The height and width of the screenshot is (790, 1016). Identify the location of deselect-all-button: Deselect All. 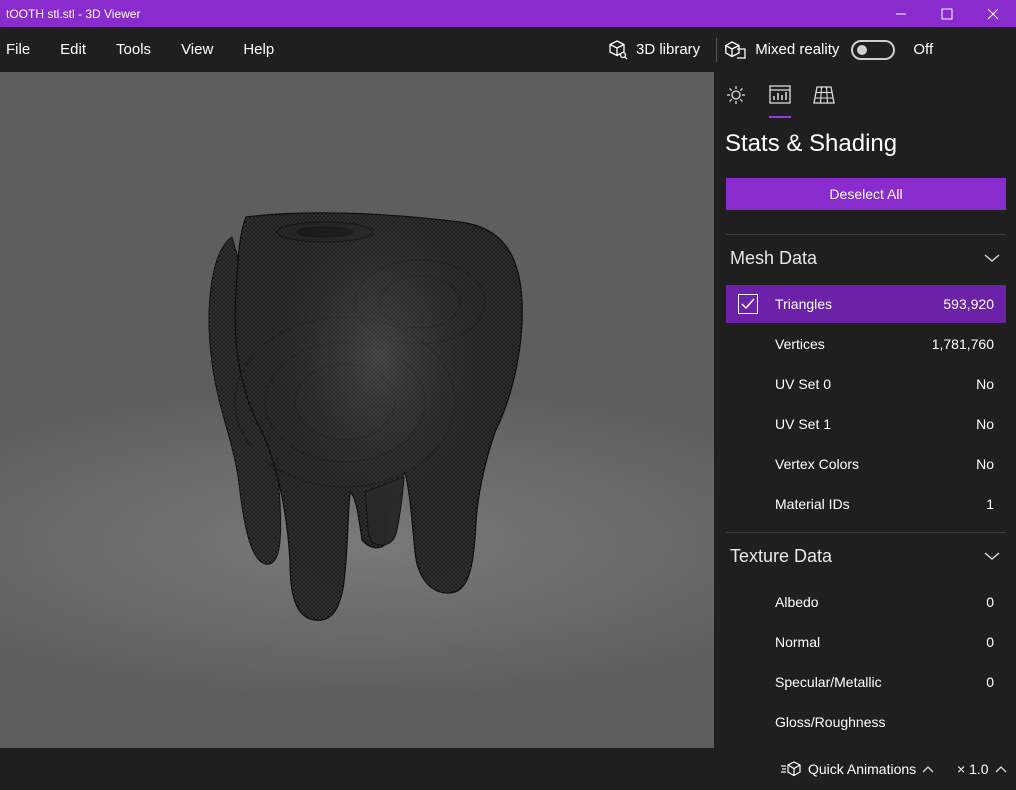
(866, 194).